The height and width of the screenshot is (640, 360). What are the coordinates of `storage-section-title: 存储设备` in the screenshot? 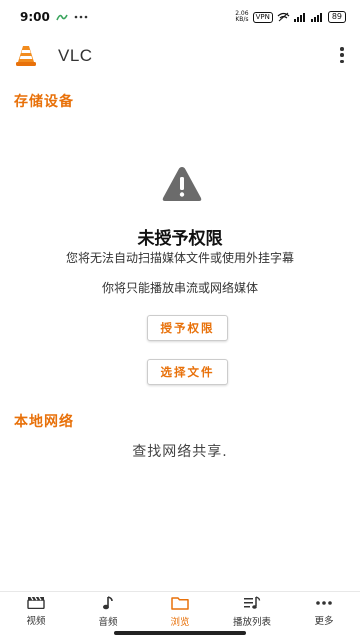 It's located at (44, 102).